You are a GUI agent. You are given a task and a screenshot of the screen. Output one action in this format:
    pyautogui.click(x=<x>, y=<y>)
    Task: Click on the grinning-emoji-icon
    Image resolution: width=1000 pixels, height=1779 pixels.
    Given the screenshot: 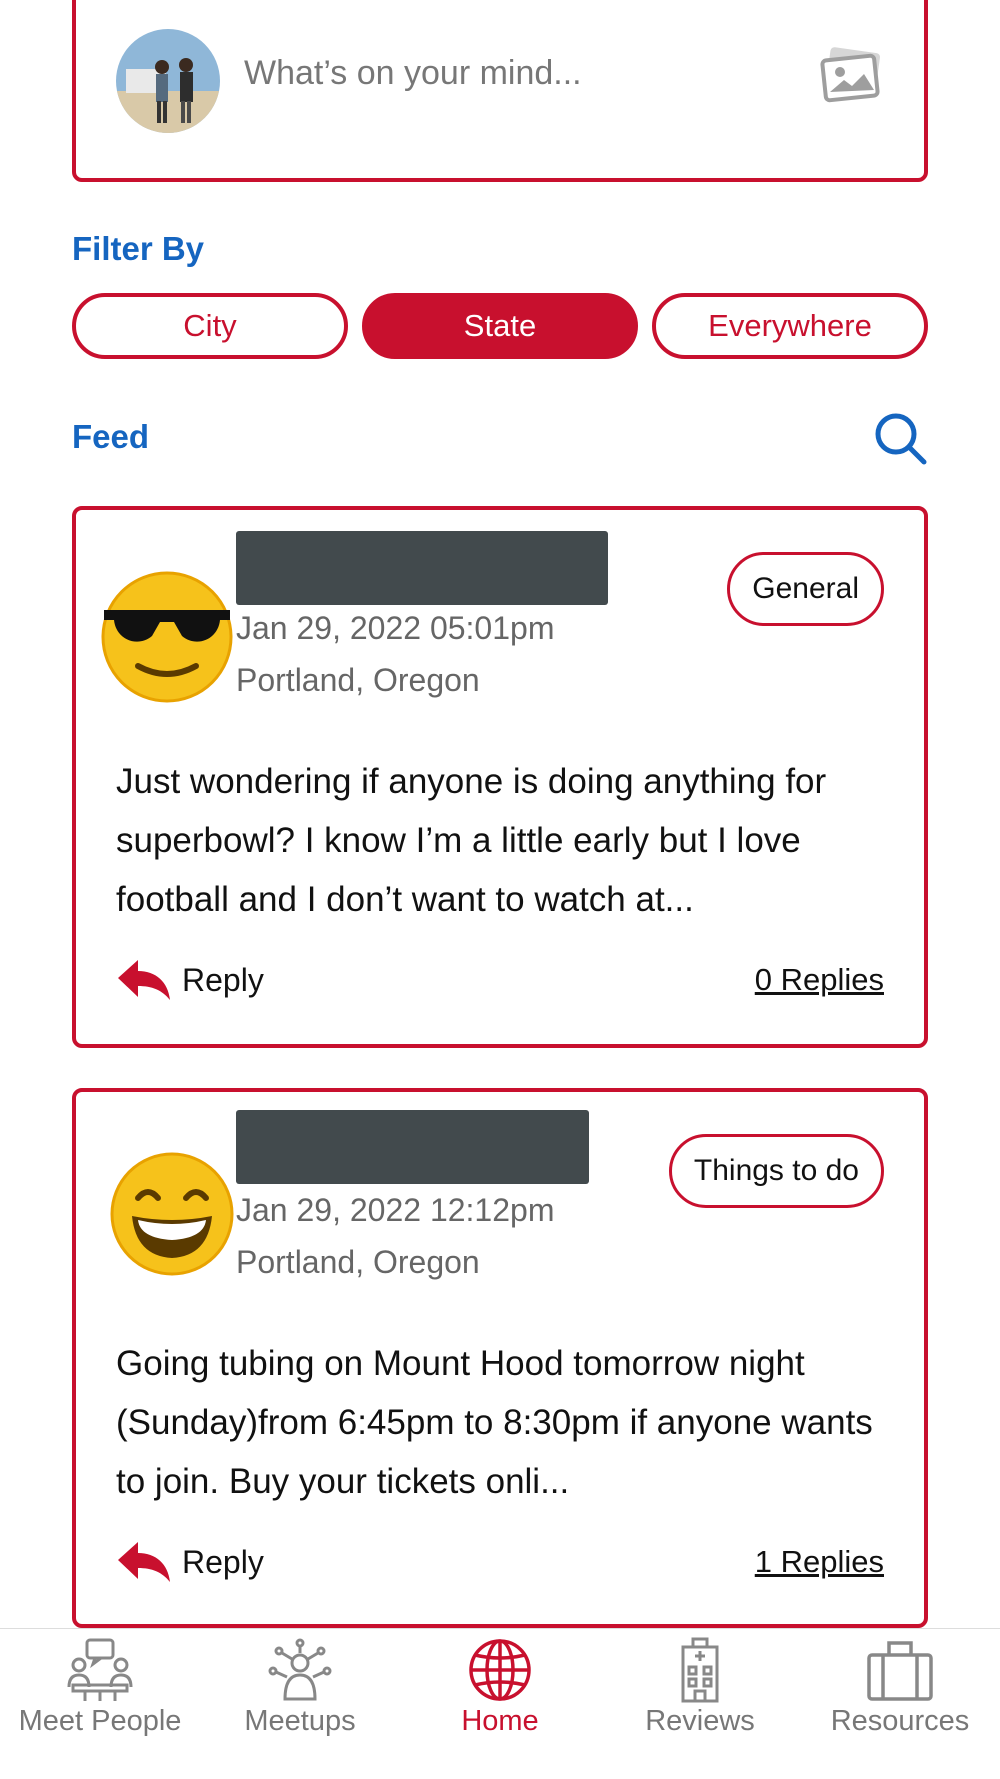 What is the action you would take?
    pyautogui.click(x=172, y=1214)
    